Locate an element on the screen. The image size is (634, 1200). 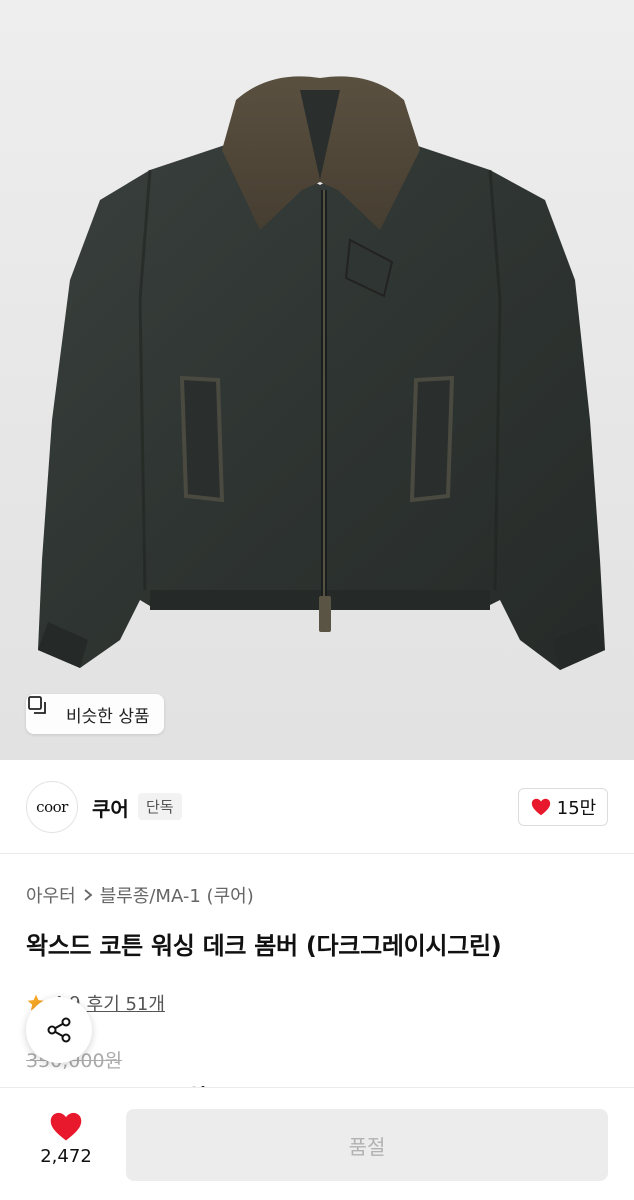
share-icon is located at coordinates (59, 1030).